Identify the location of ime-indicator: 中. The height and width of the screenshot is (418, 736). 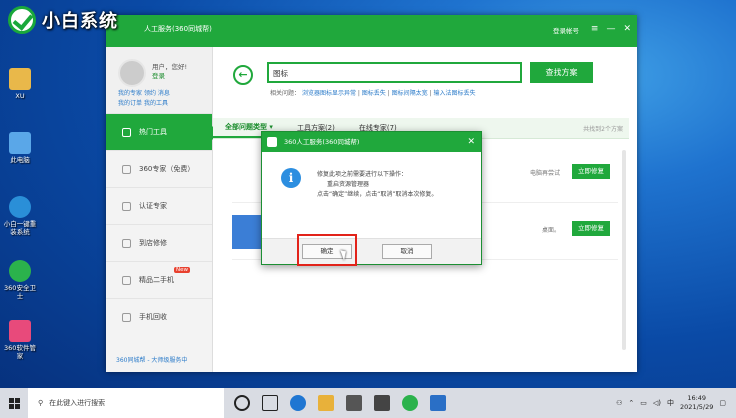
(670, 403).